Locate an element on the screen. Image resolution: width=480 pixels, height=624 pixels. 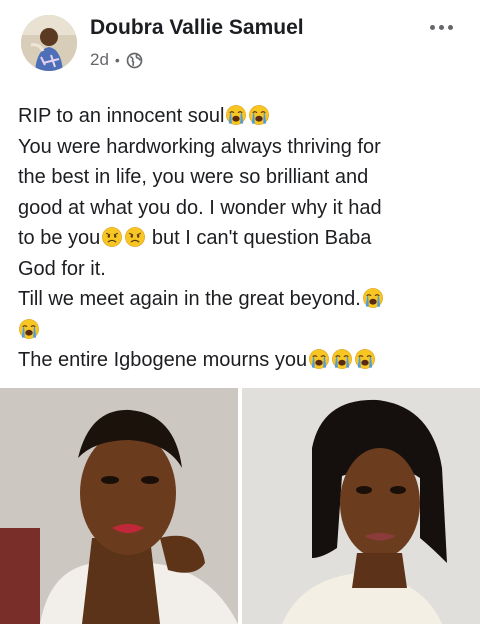
text-line: God for it. is located at coordinates (62, 268).